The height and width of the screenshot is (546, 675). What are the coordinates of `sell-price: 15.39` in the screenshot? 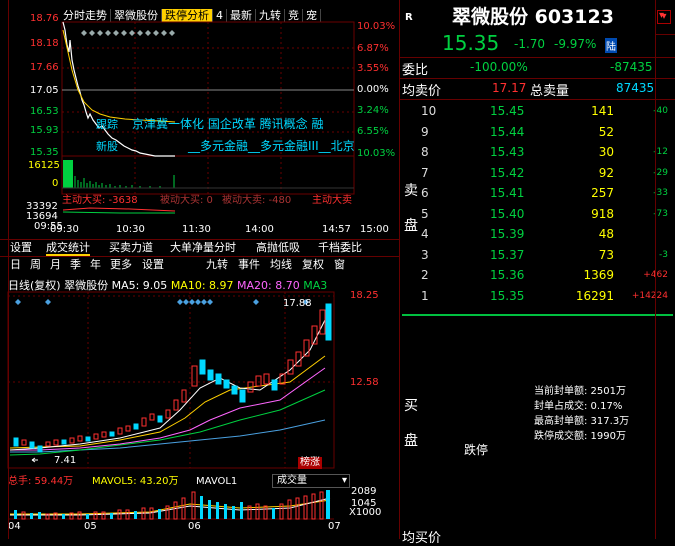 It's located at (507, 234).